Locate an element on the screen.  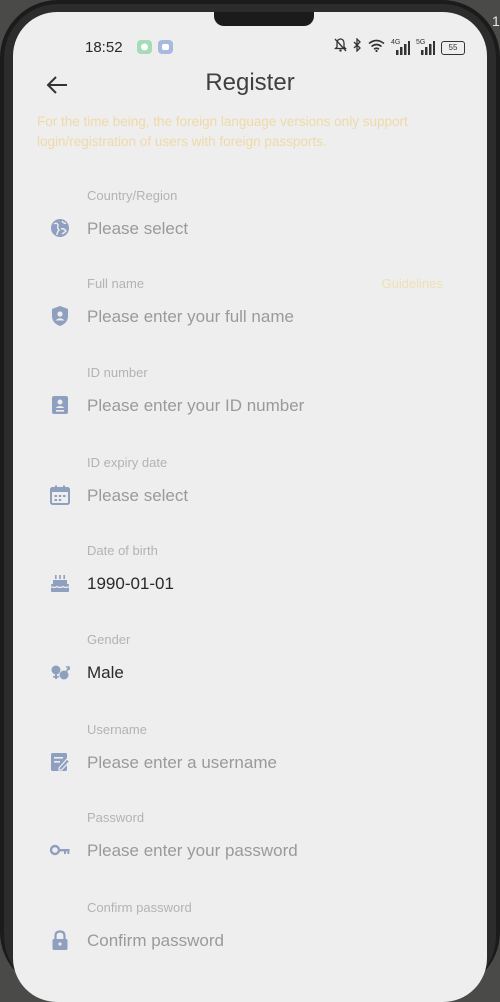
field-label: ID number is located at coordinates (117, 372).